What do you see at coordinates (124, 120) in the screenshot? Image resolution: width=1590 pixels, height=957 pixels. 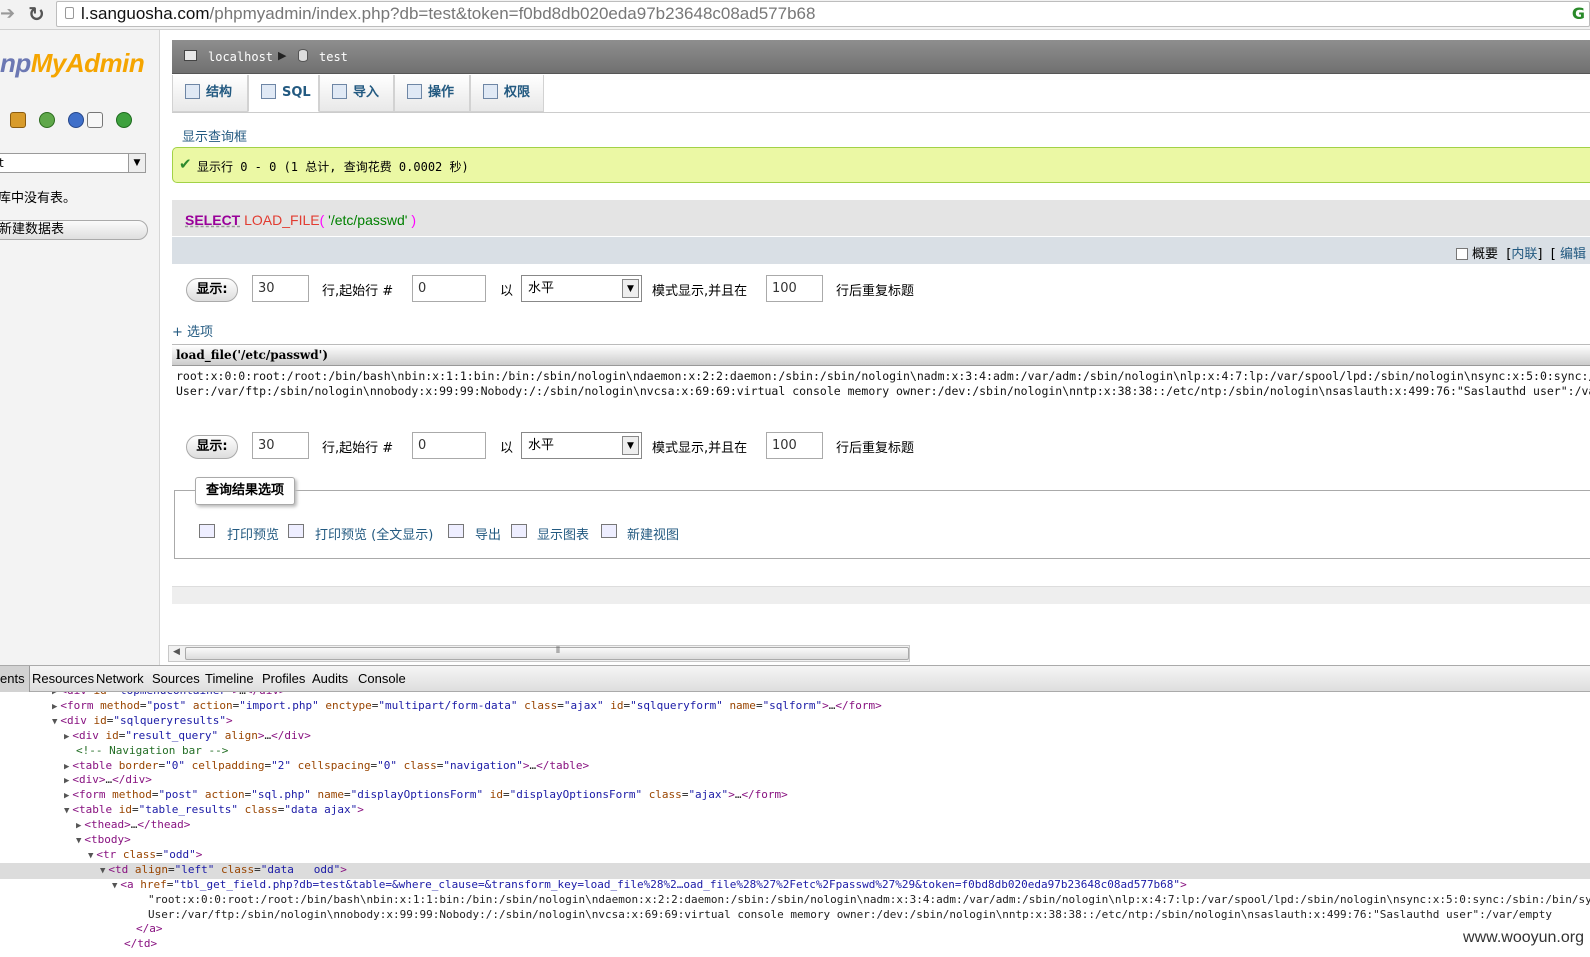 I see `reload-icon` at bounding box center [124, 120].